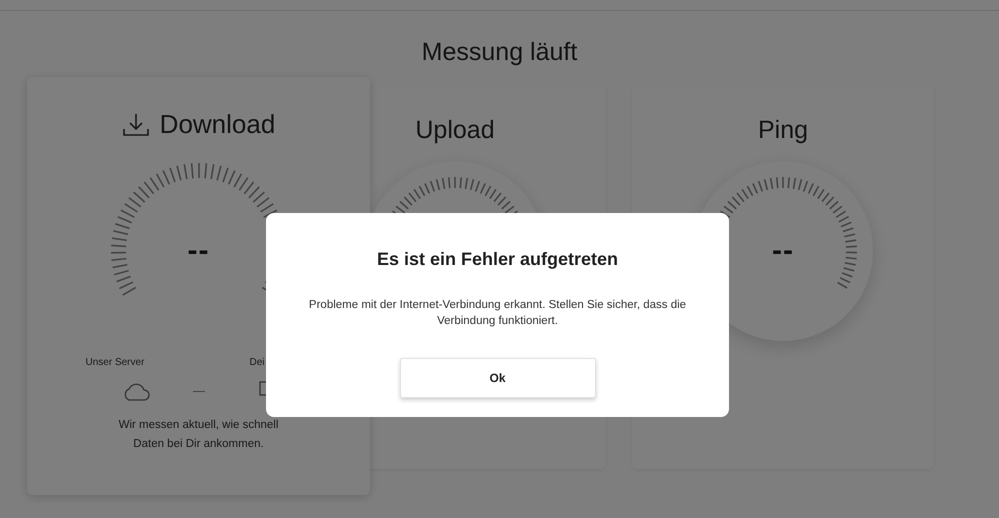 The width and height of the screenshot is (999, 518). I want to click on connector-line, so click(198, 391).